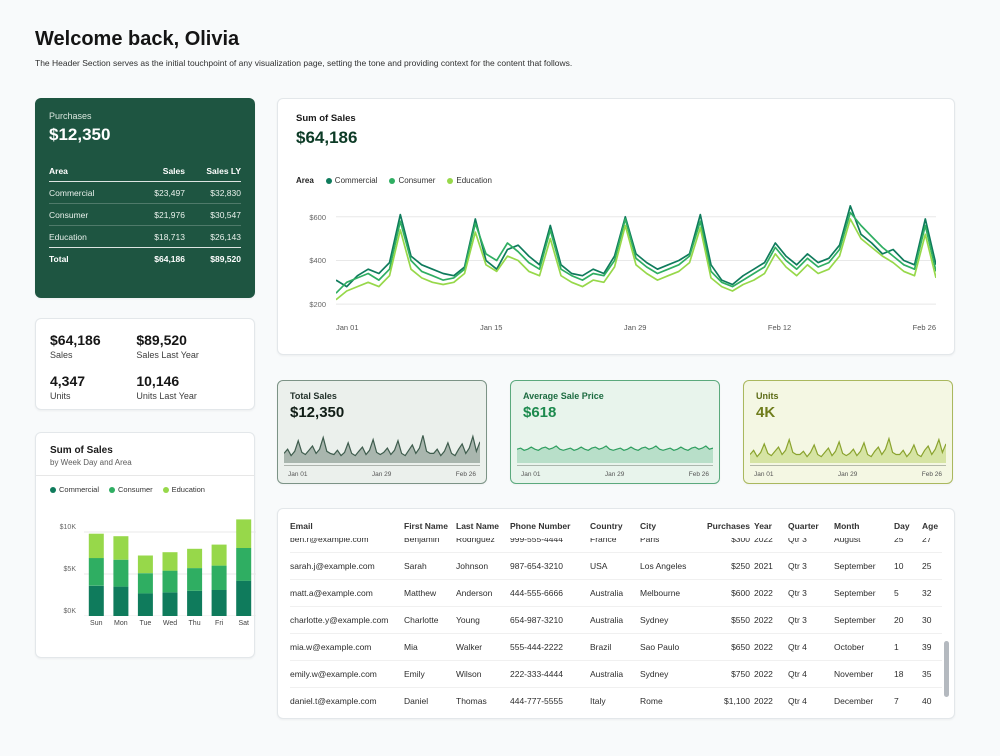 This screenshot has width=1000, height=756. I want to click on main-legend: Area Commercial Consumer Education, so click(616, 180).